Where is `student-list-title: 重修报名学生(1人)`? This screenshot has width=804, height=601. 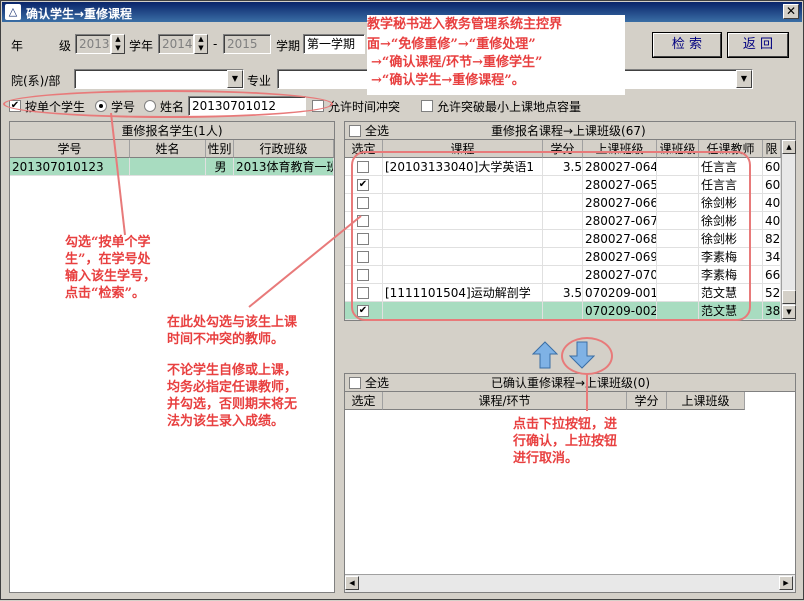 student-list-title: 重修报名学生(1人) is located at coordinates (172, 131).